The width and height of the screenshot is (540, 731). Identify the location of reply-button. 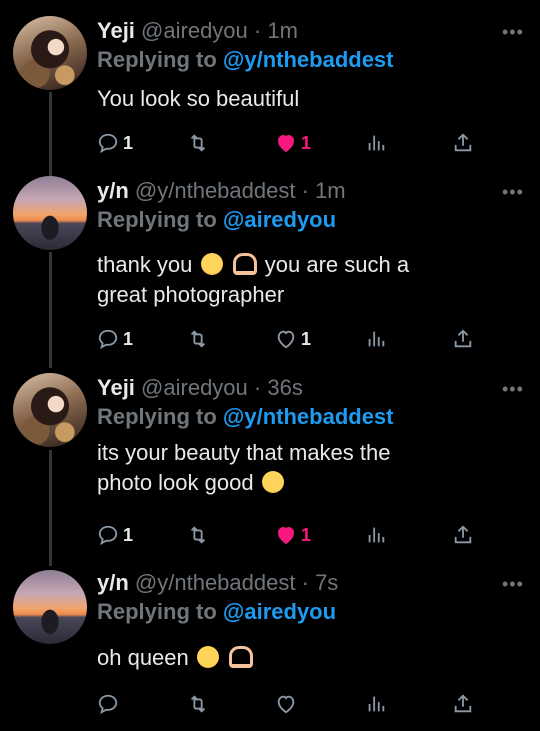
(108, 704).